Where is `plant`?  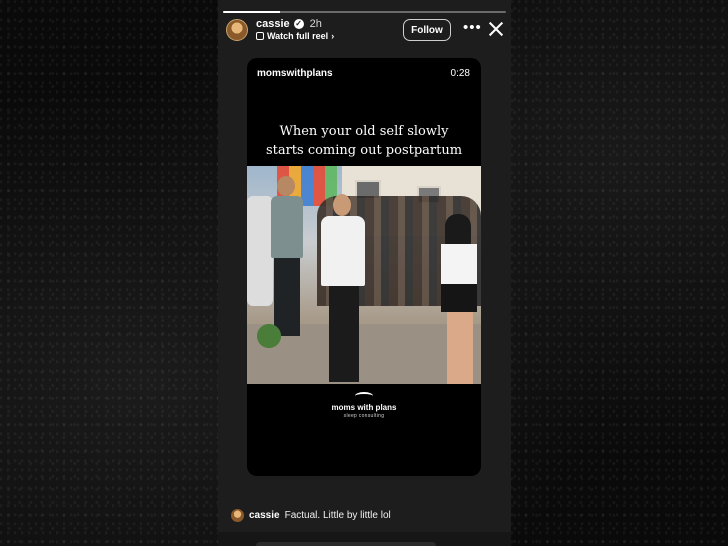
plant is located at coordinates (269, 336).